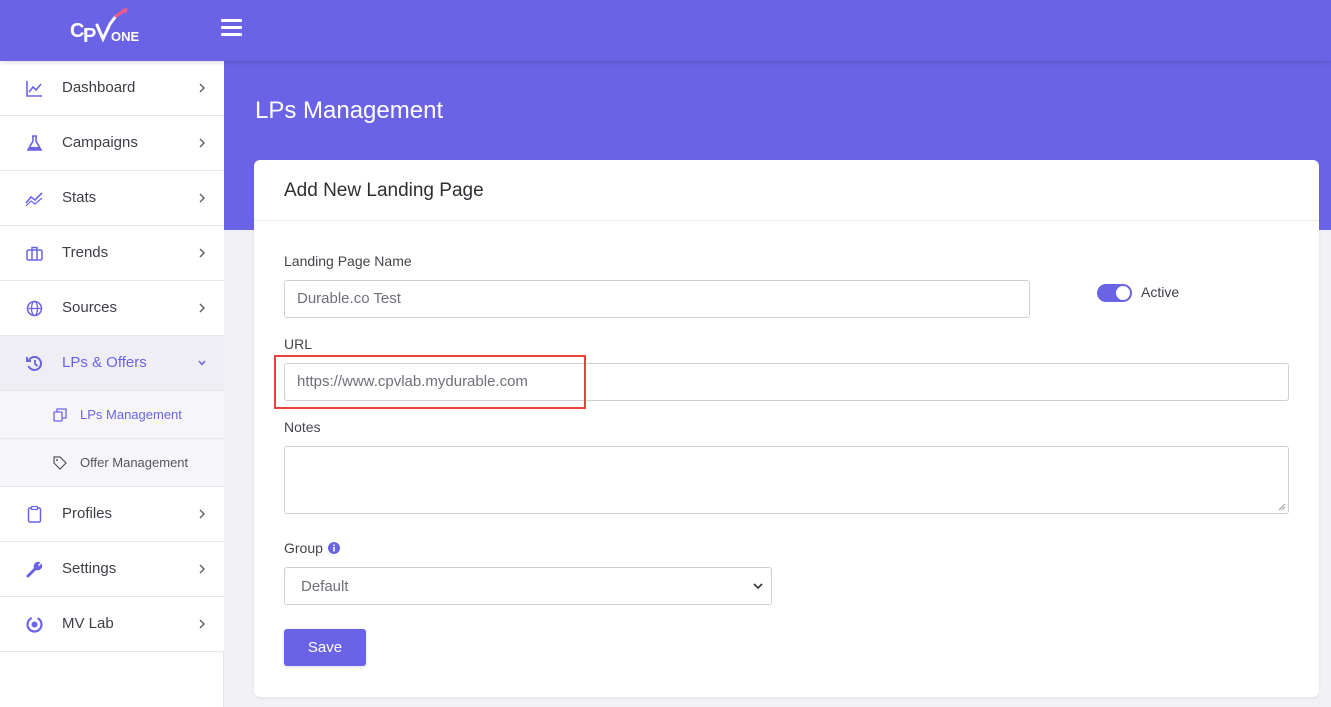 This screenshot has width=1331, height=707. Describe the element at coordinates (125, 36) in the screenshot. I see `svg-text: ONE` at that location.